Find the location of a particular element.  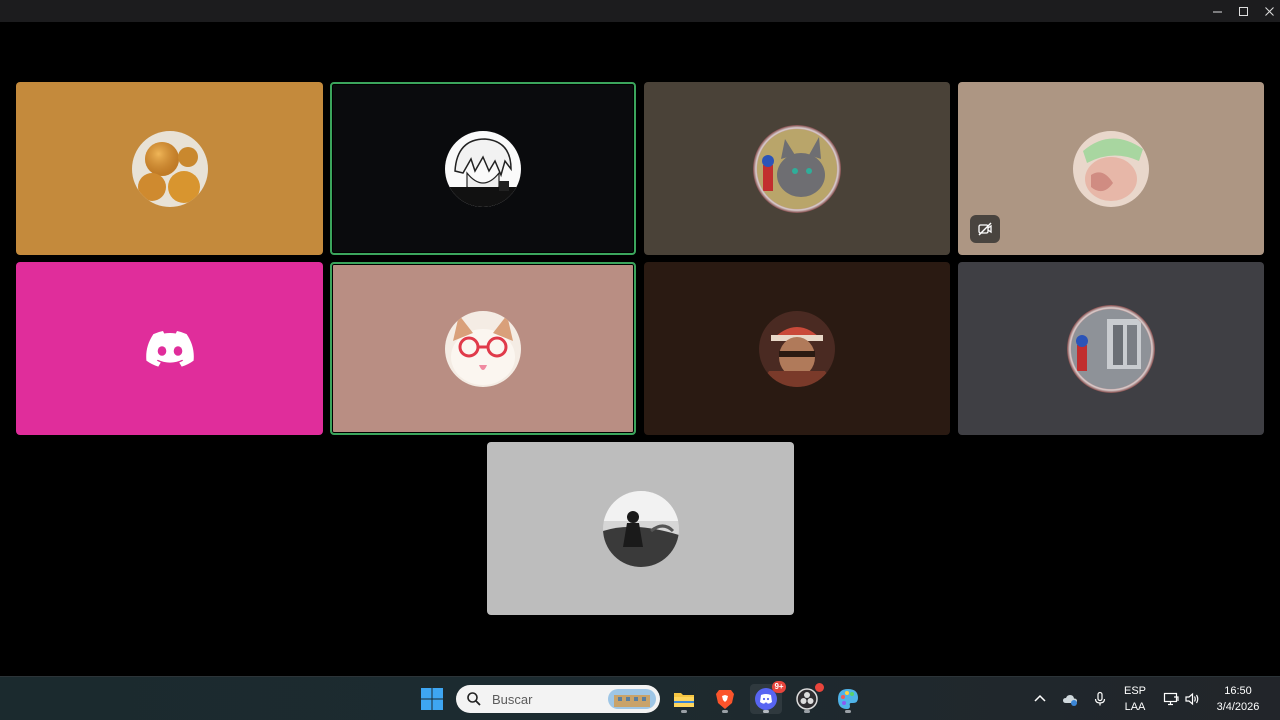

maximize-button is located at coordinates (1243, 11).